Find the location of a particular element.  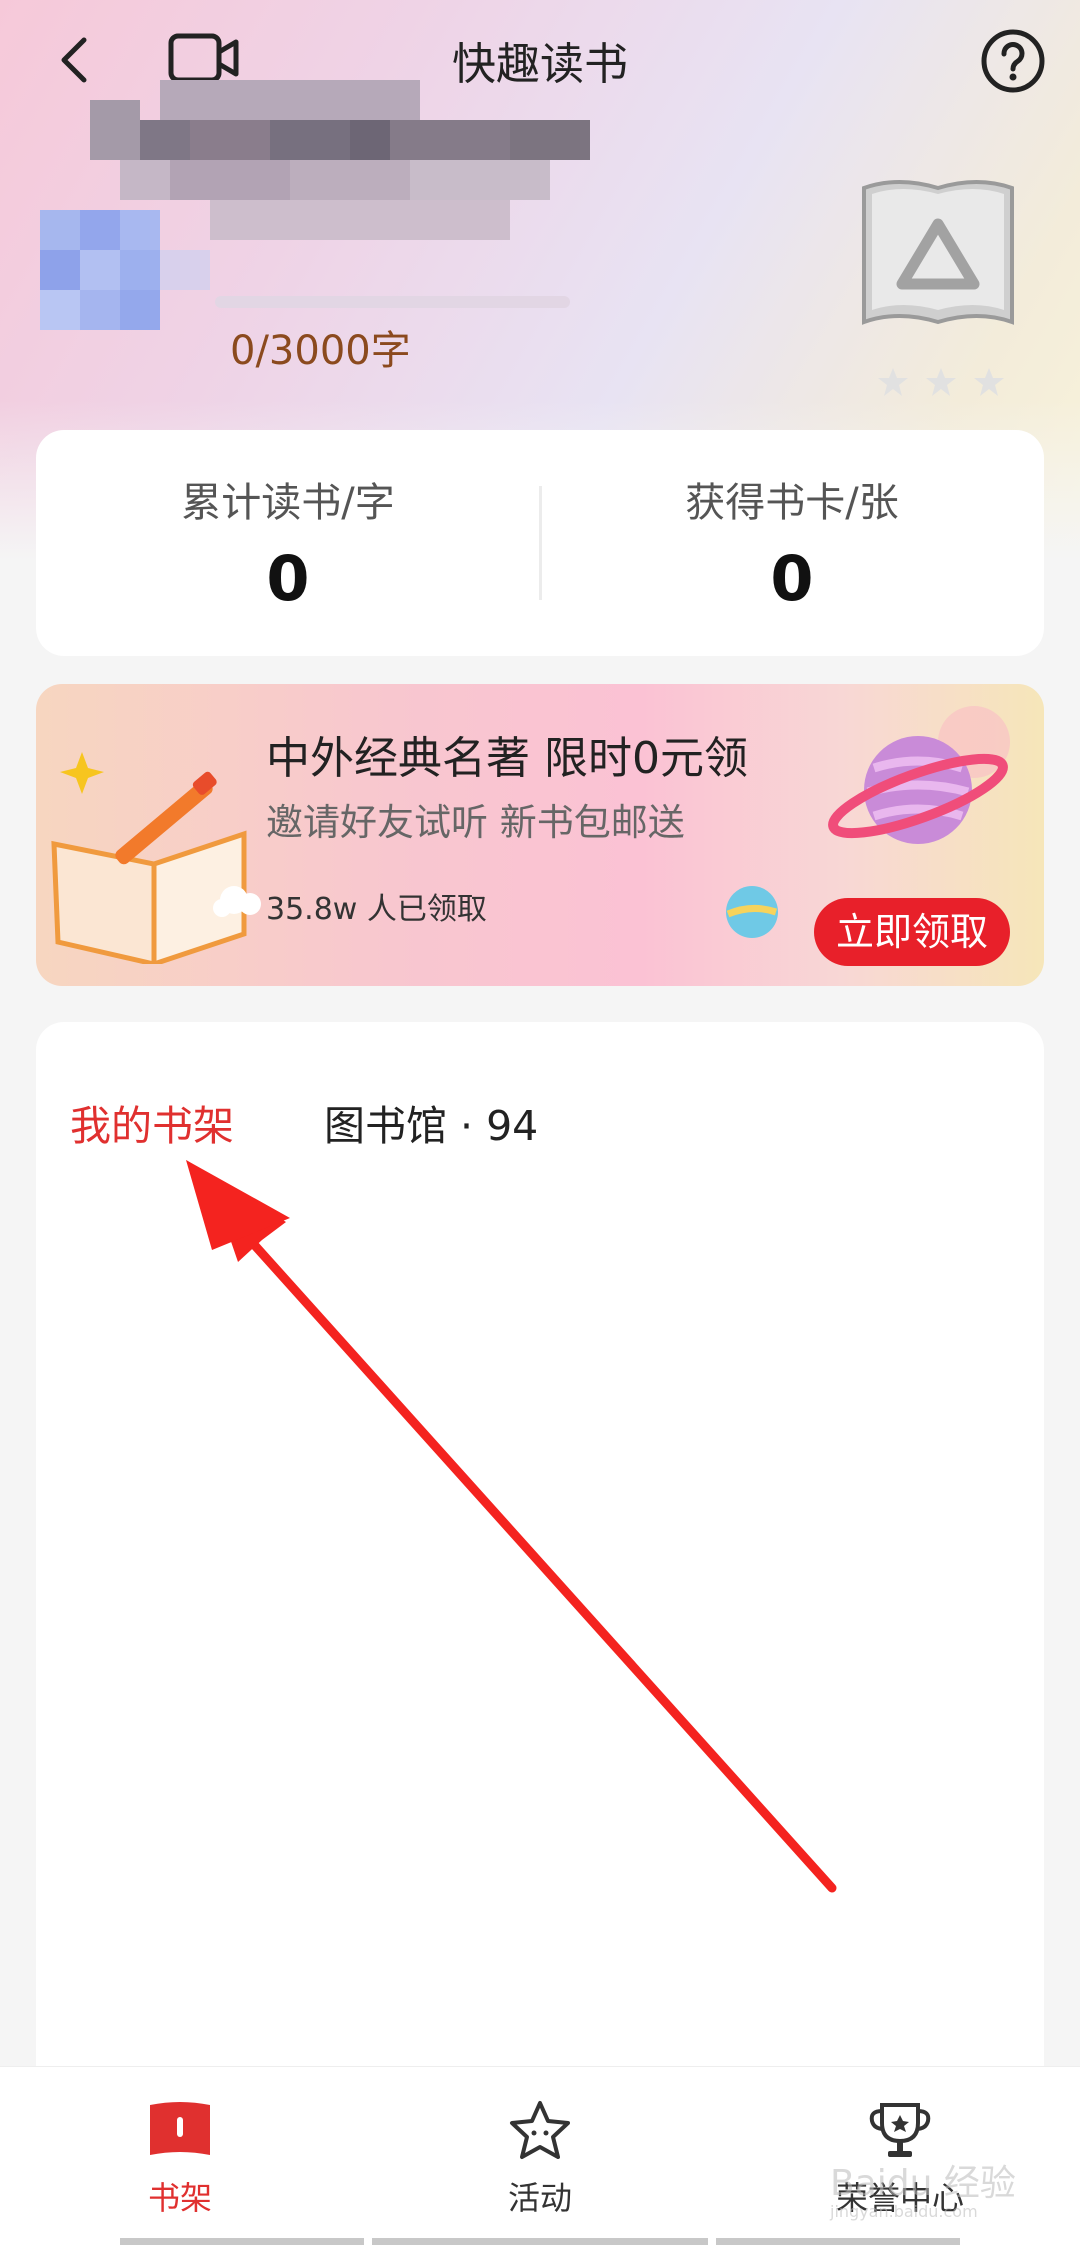

nav-bookshelf: 书架 is located at coordinates (180, 2156).